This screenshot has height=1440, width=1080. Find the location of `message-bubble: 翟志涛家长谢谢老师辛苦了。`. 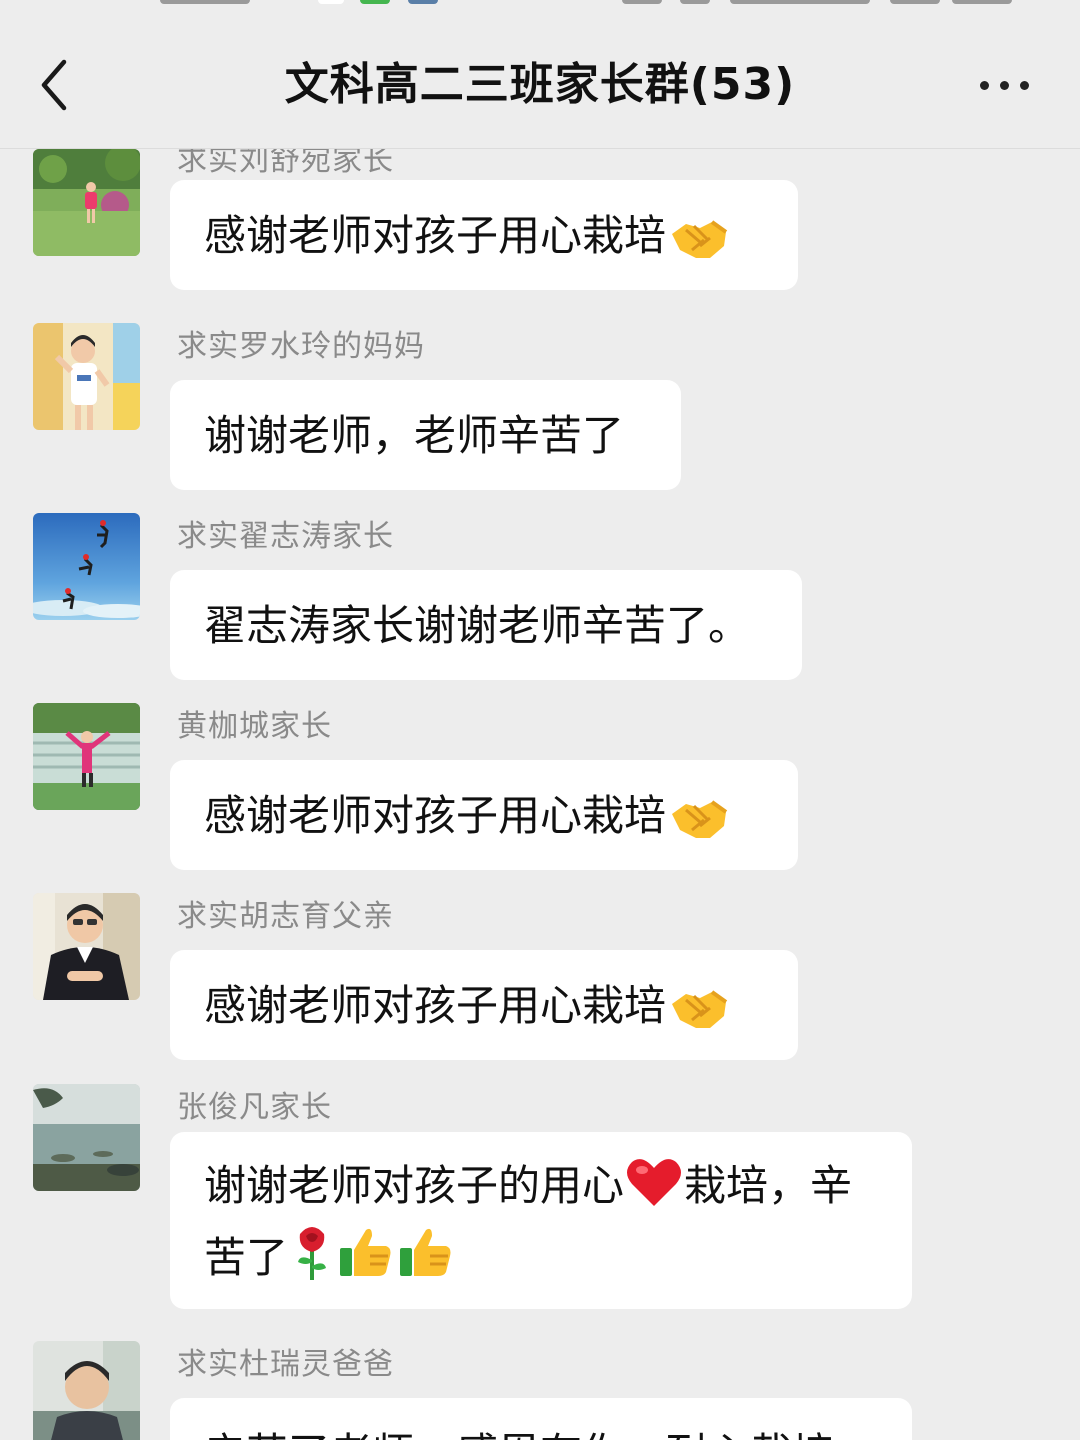

message-bubble: 翟志涛家长谢谢老师辛苦了。 is located at coordinates (486, 625).